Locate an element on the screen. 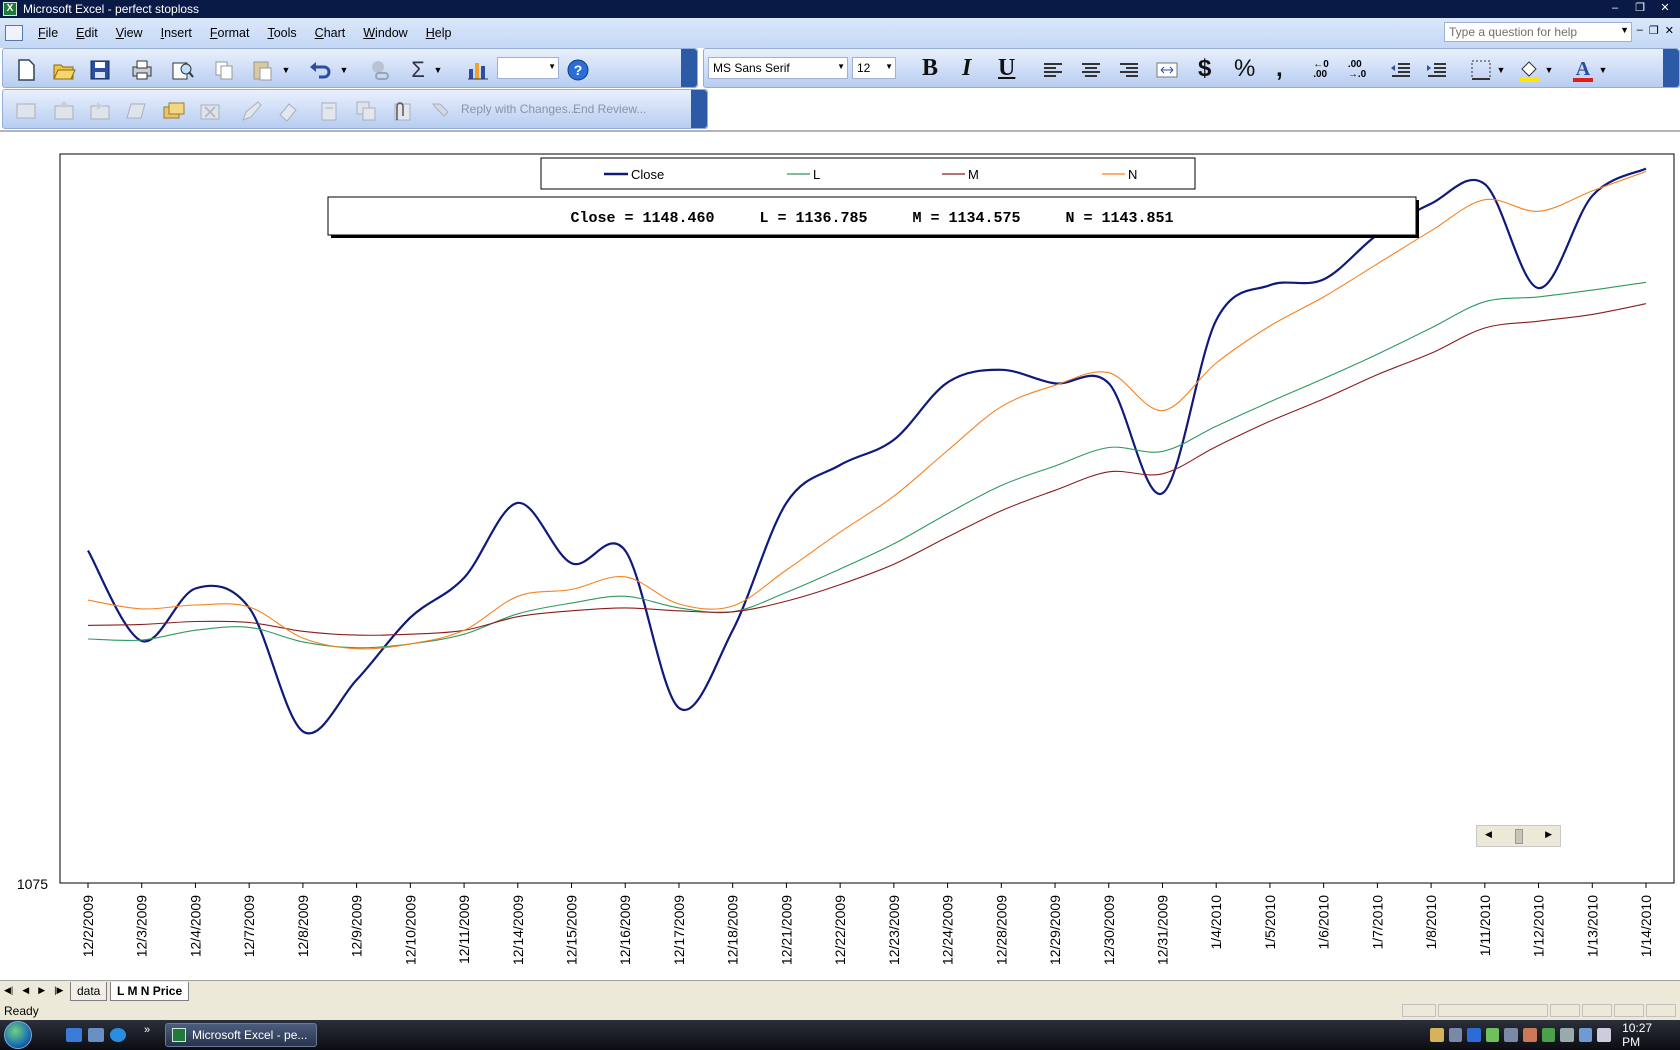  eraser-button is located at coordinates (288, 111).